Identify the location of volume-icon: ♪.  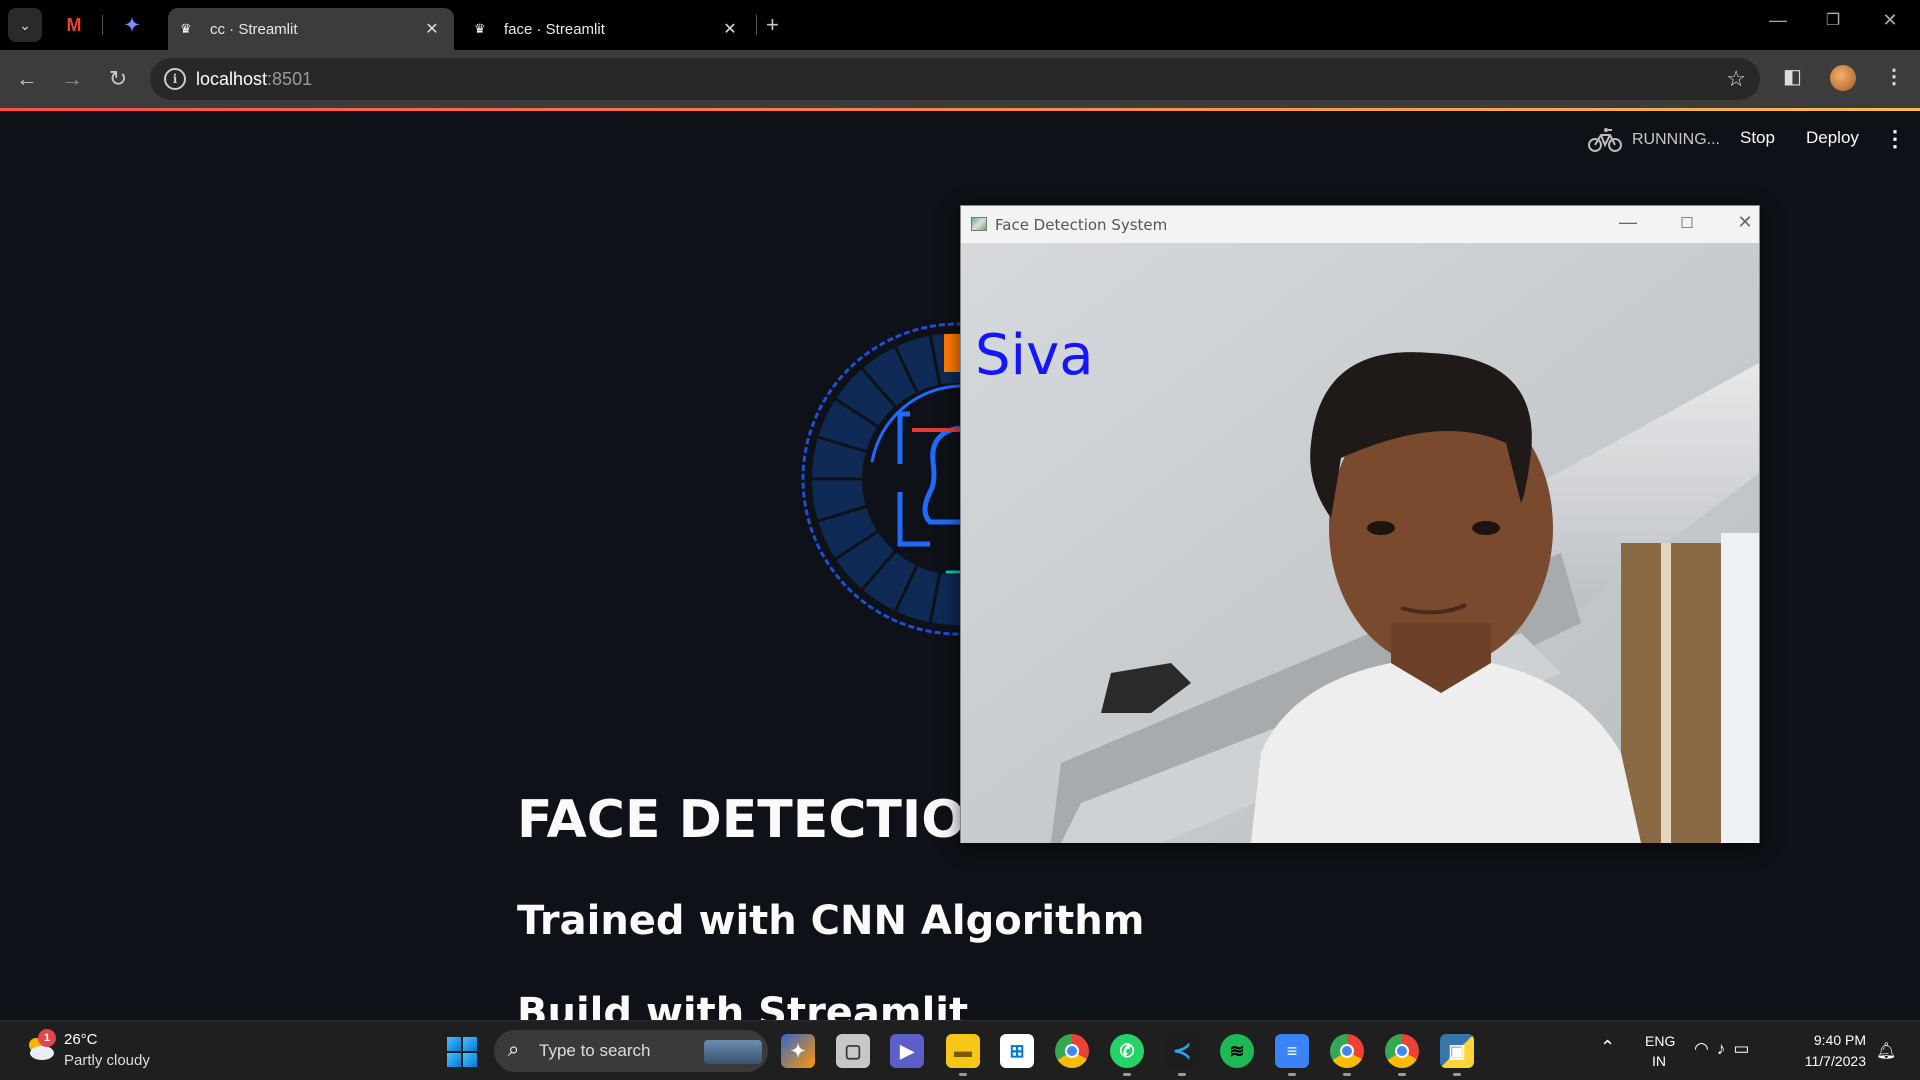
(1725, 1048).